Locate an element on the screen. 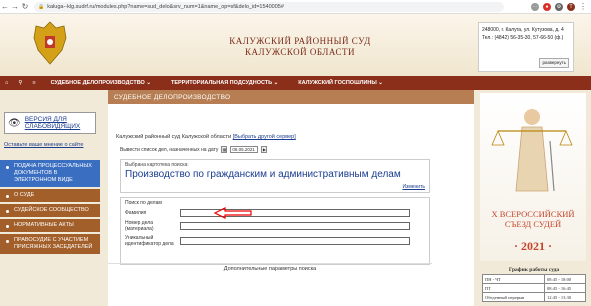 The image size is (591, 306). schedule-time: 08:45 - 16:45 is located at coordinates (565, 288).